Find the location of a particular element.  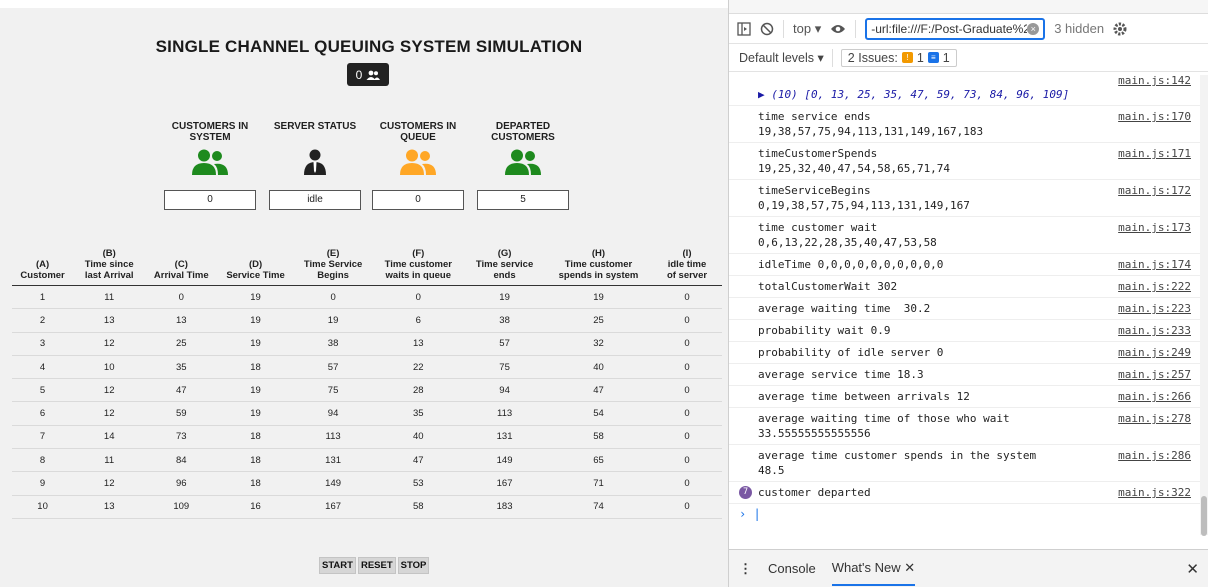

table-cell: 109 is located at coordinates (181, 507).